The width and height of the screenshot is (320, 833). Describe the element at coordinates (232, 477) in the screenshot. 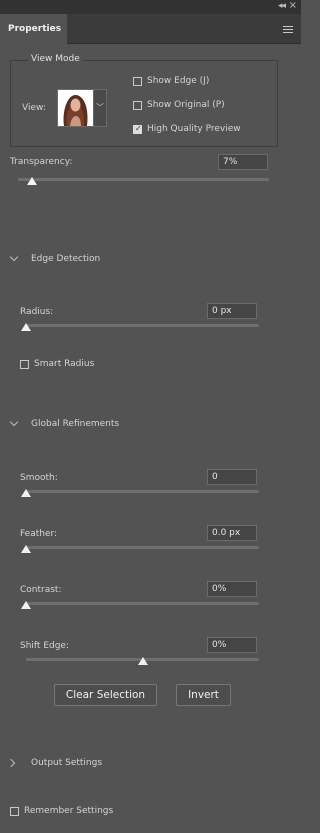

I see `smooth-field: 0` at that location.